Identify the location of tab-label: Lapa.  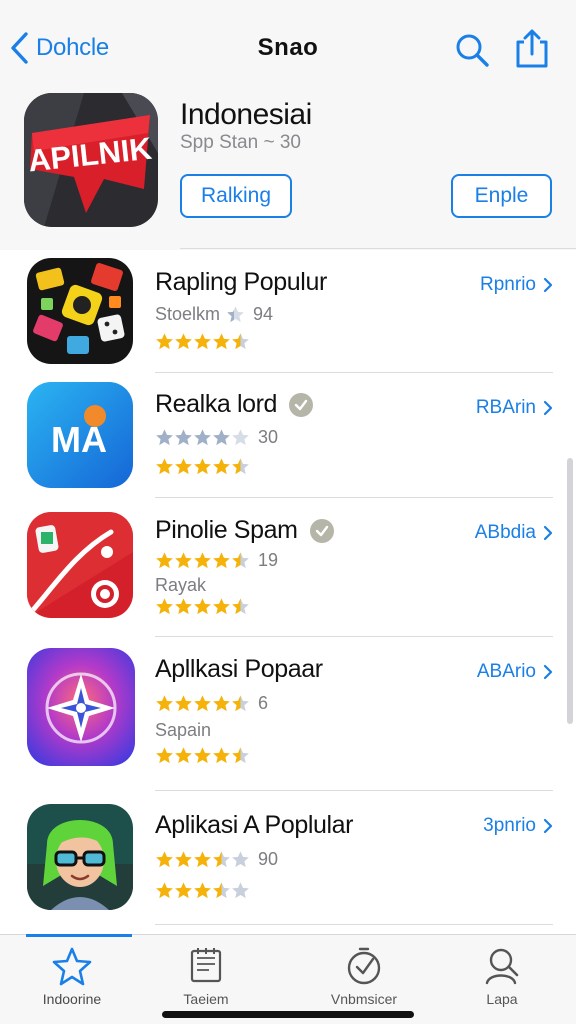
(502, 999).